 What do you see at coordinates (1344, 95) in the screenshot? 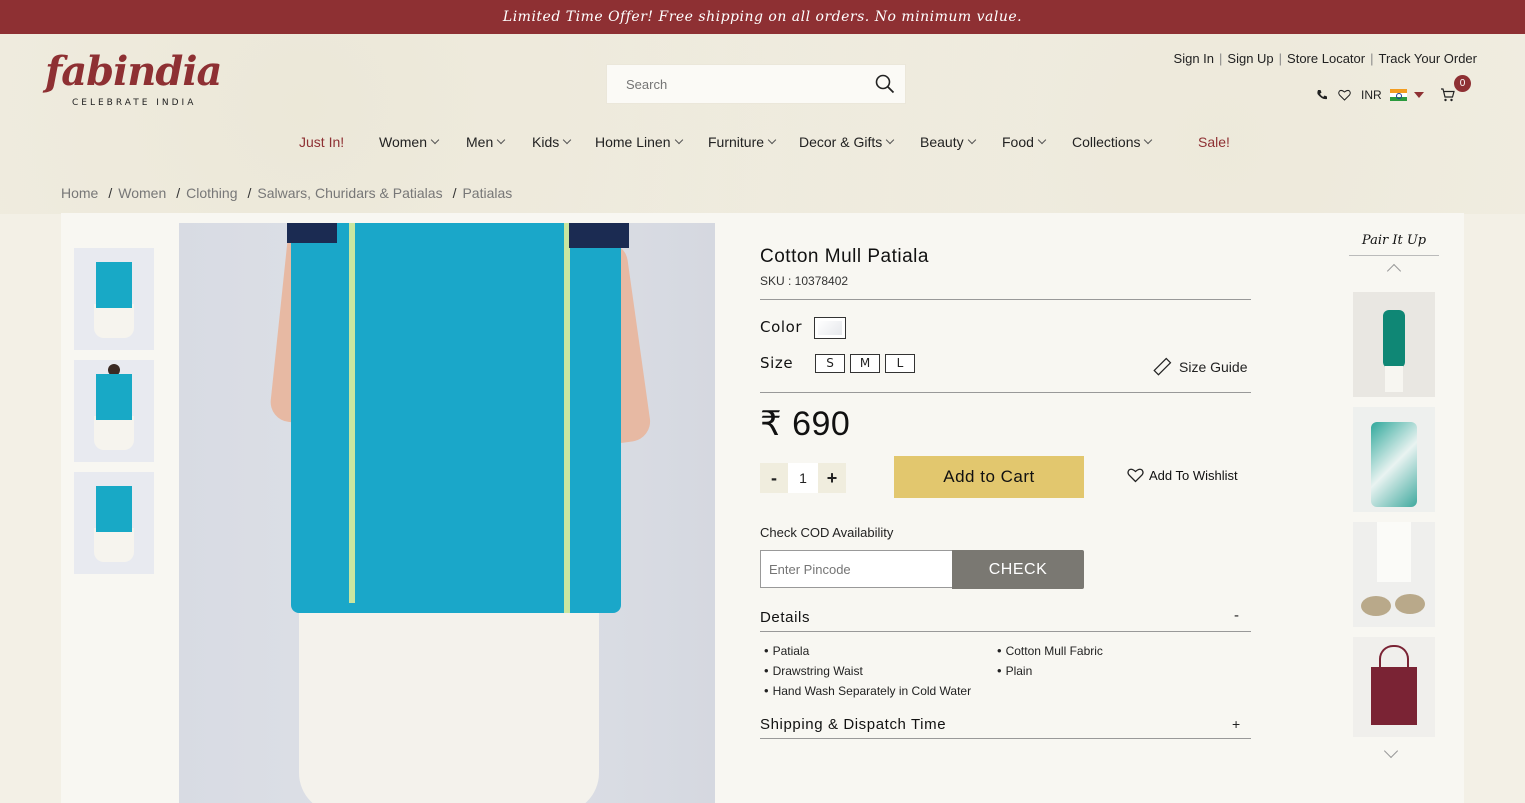
I see `wishlist-heart-icon` at bounding box center [1344, 95].